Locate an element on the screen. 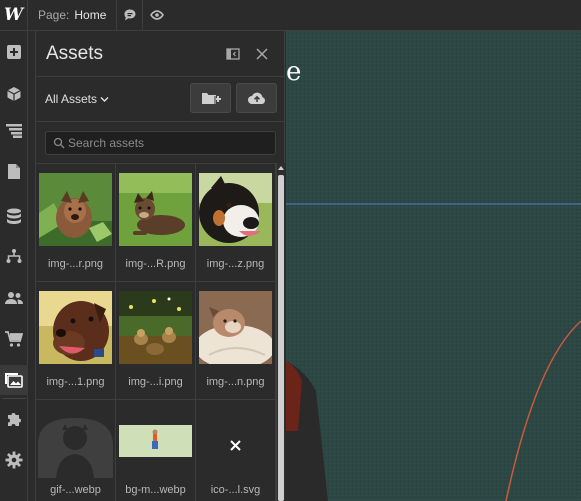  flow-icon is located at coordinates (14, 256).